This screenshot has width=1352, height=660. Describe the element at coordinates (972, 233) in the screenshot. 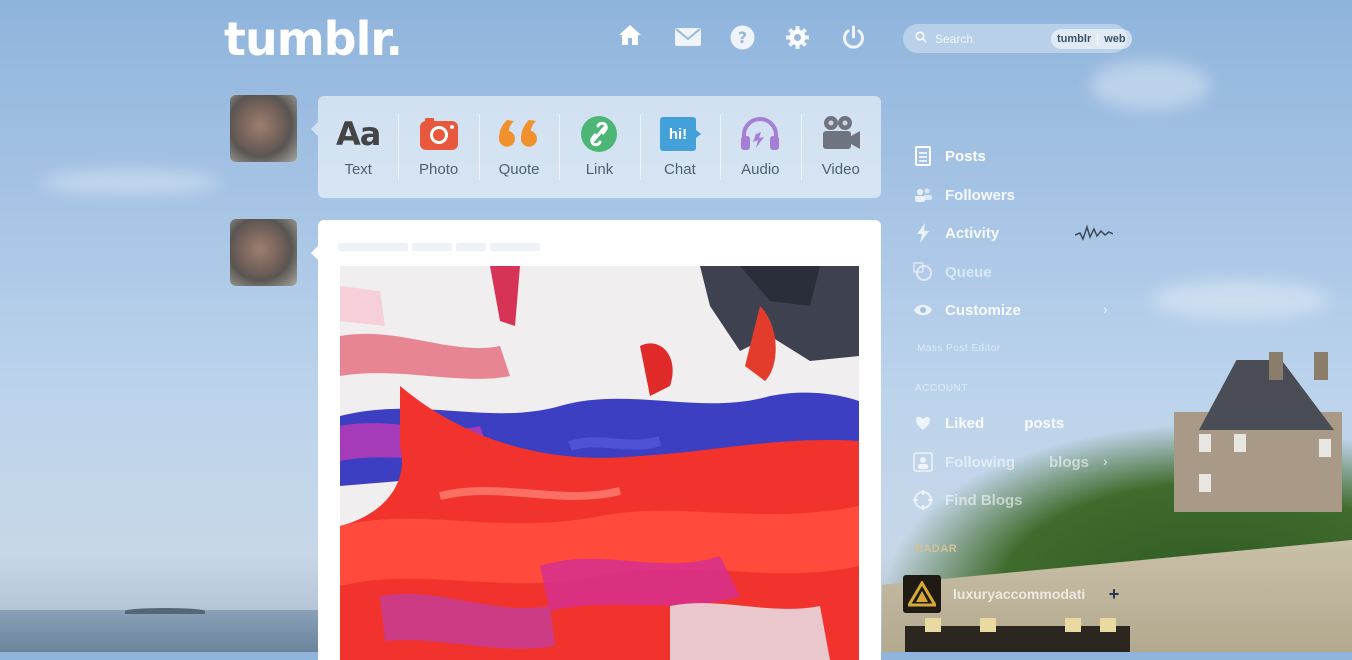

I see `sidebar-item-activity-label: Activity` at that location.